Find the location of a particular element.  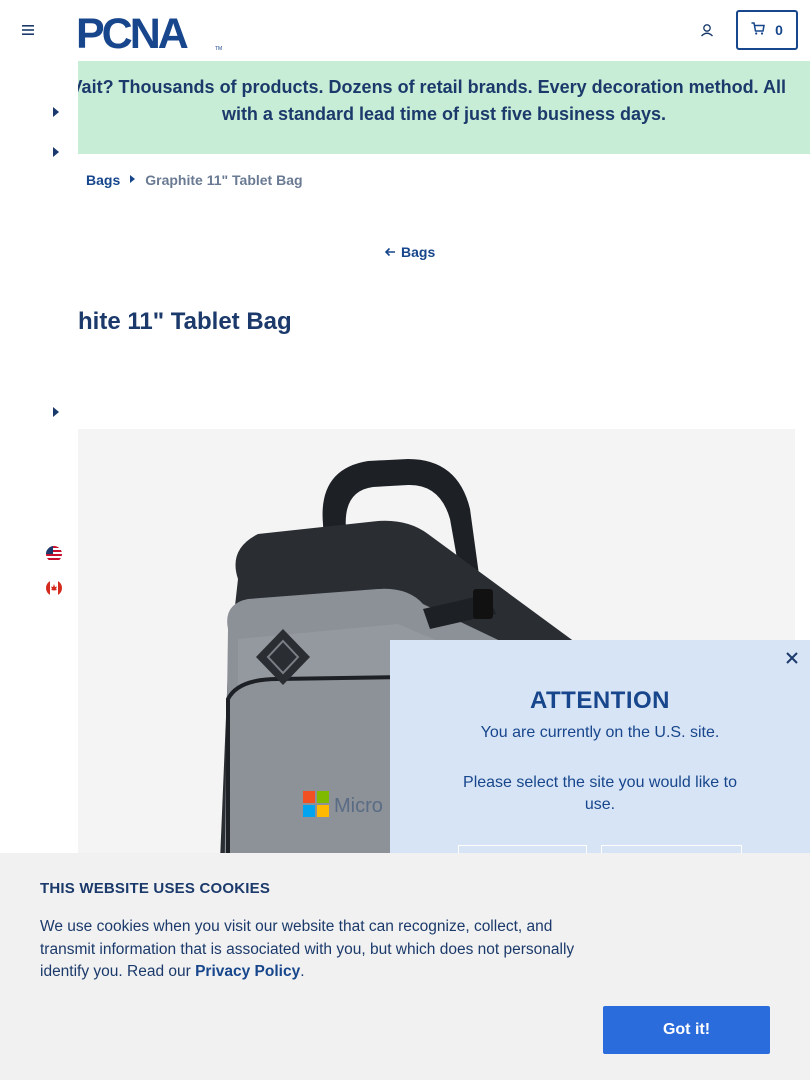

product-logo-text: Micro is located at coordinates (358, 806).